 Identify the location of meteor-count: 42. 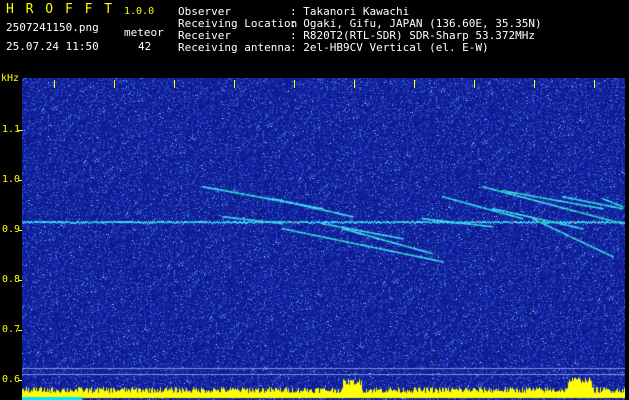
(145, 46).